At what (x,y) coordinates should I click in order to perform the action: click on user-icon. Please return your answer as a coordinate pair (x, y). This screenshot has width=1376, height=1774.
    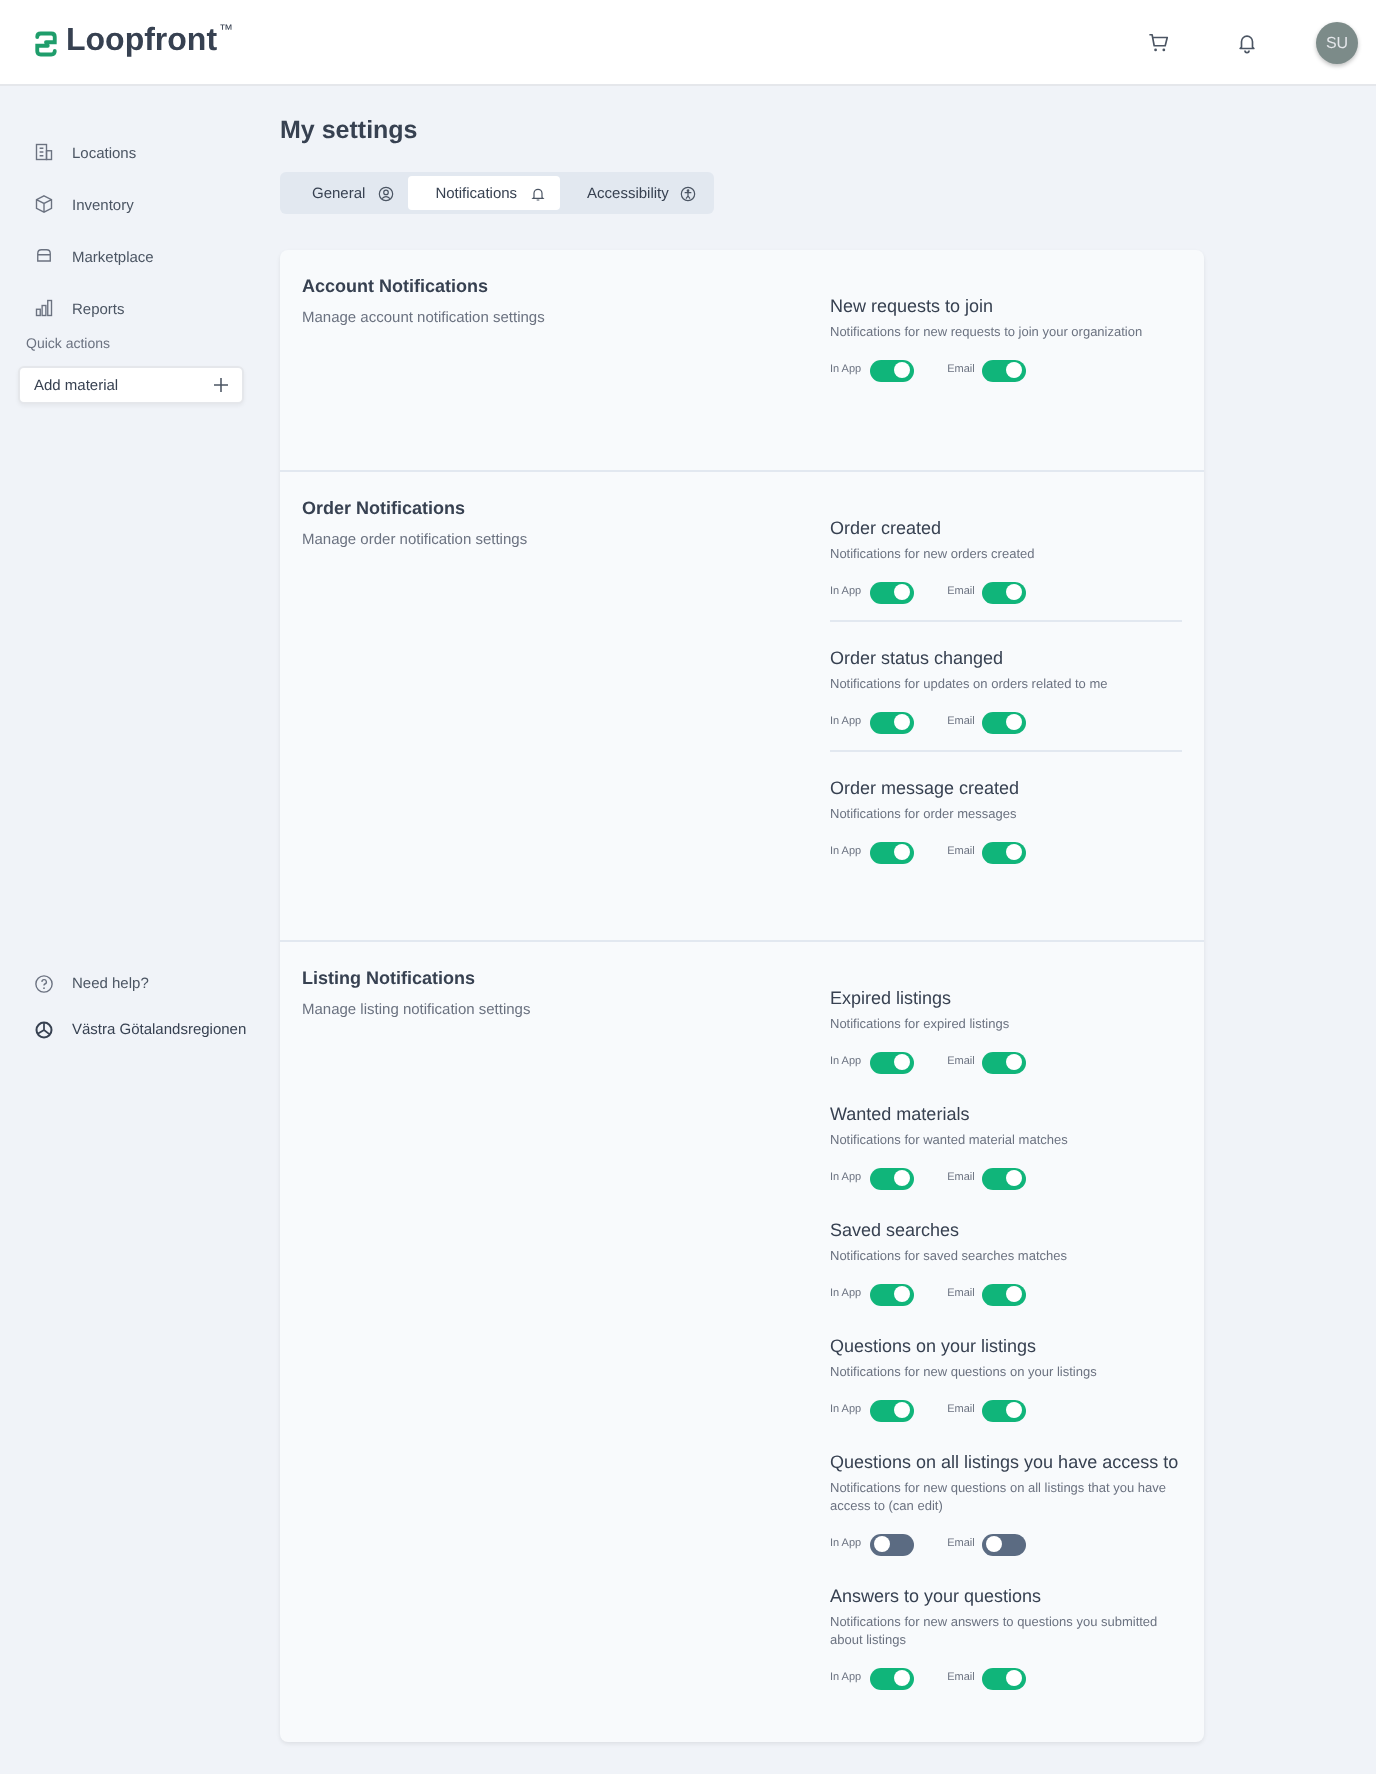
    Looking at the image, I should click on (385, 193).